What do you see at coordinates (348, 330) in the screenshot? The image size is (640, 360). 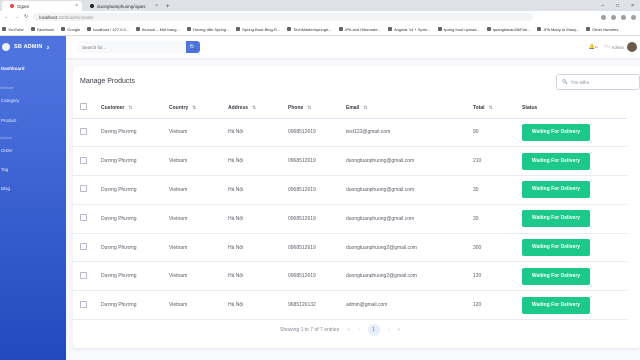 I see `first-page-button: «` at bounding box center [348, 330].